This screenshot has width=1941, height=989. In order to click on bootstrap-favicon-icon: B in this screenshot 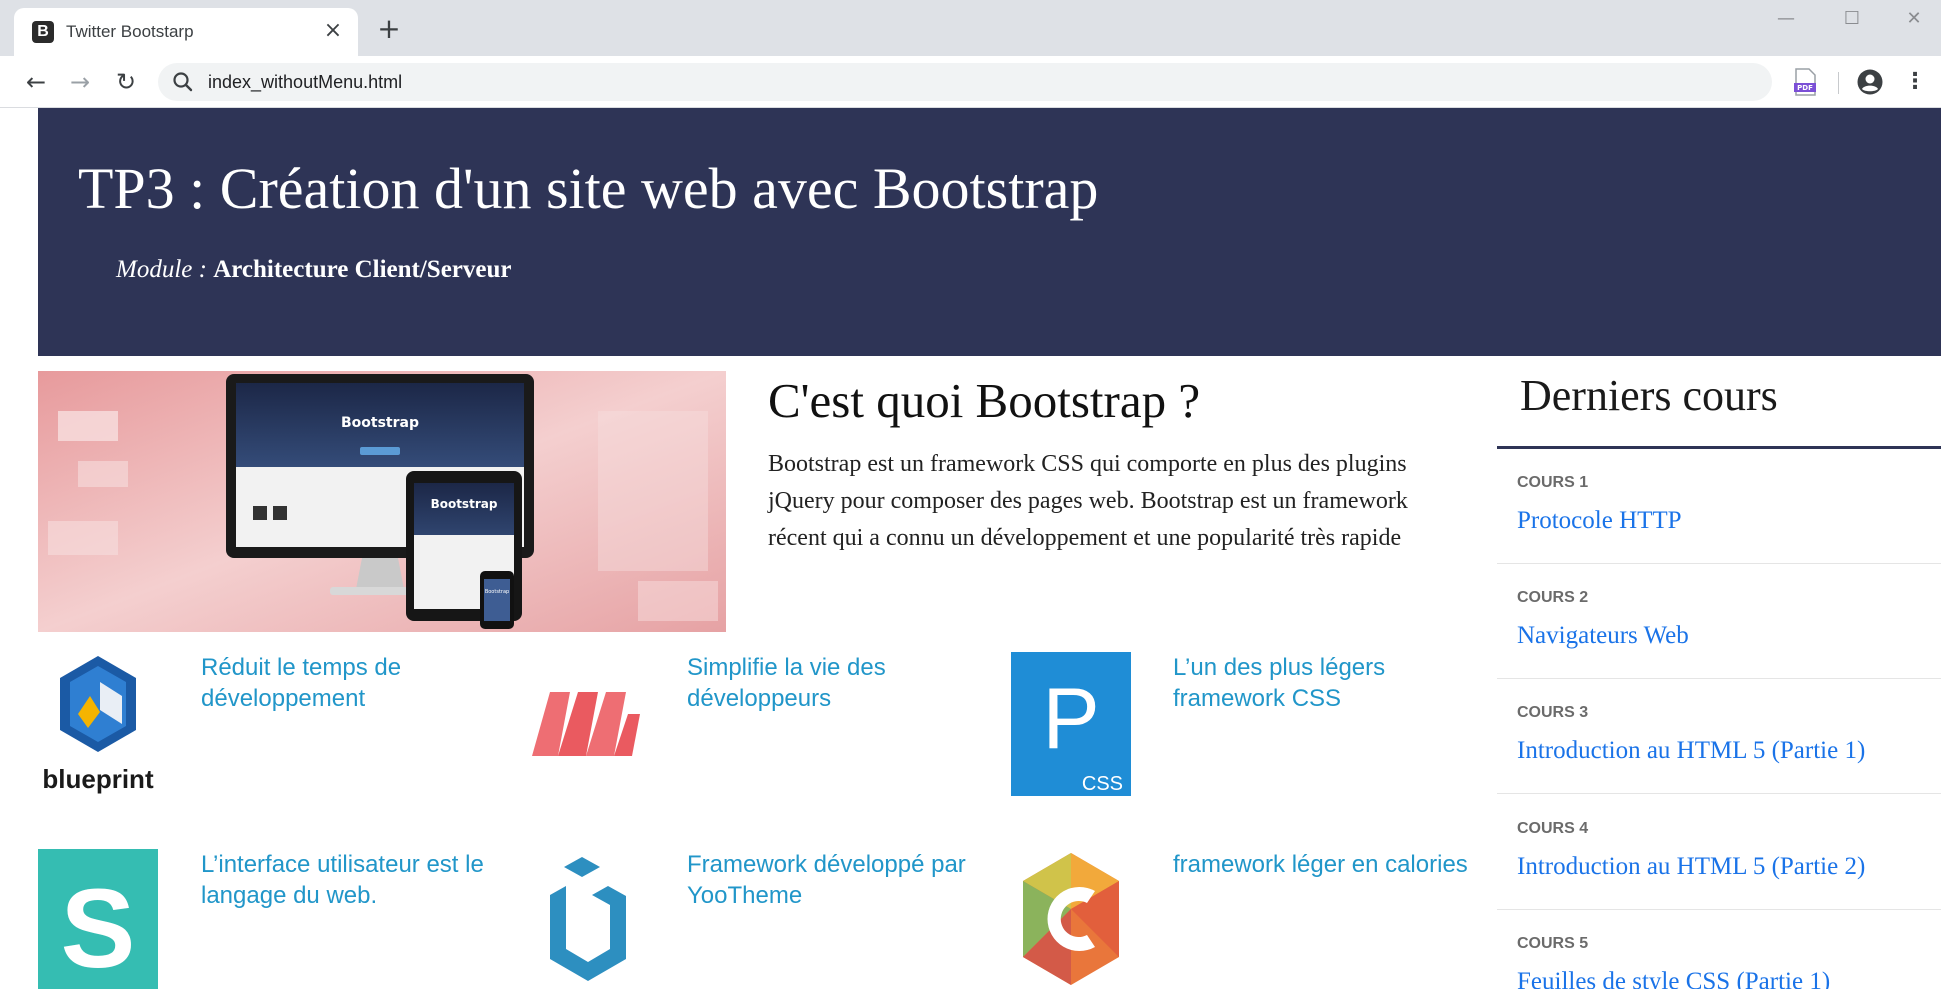, I will do `click(43, 32)`.